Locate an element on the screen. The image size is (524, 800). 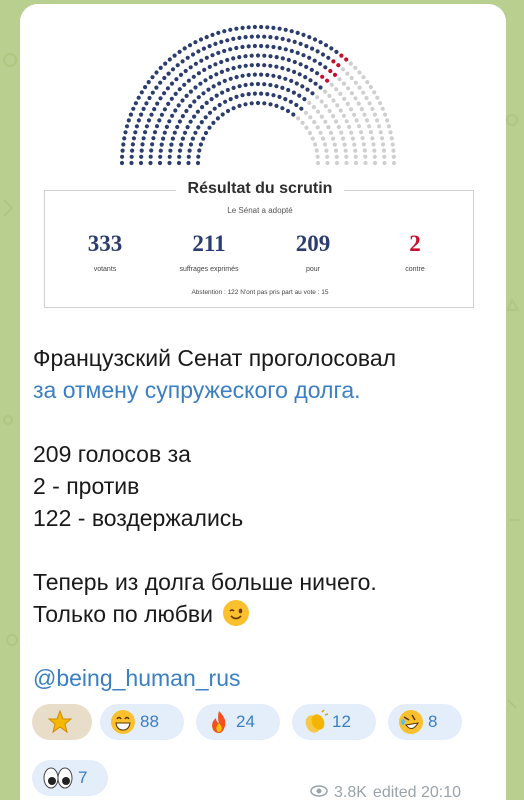
star-icon is located at coordinates (60, 722).